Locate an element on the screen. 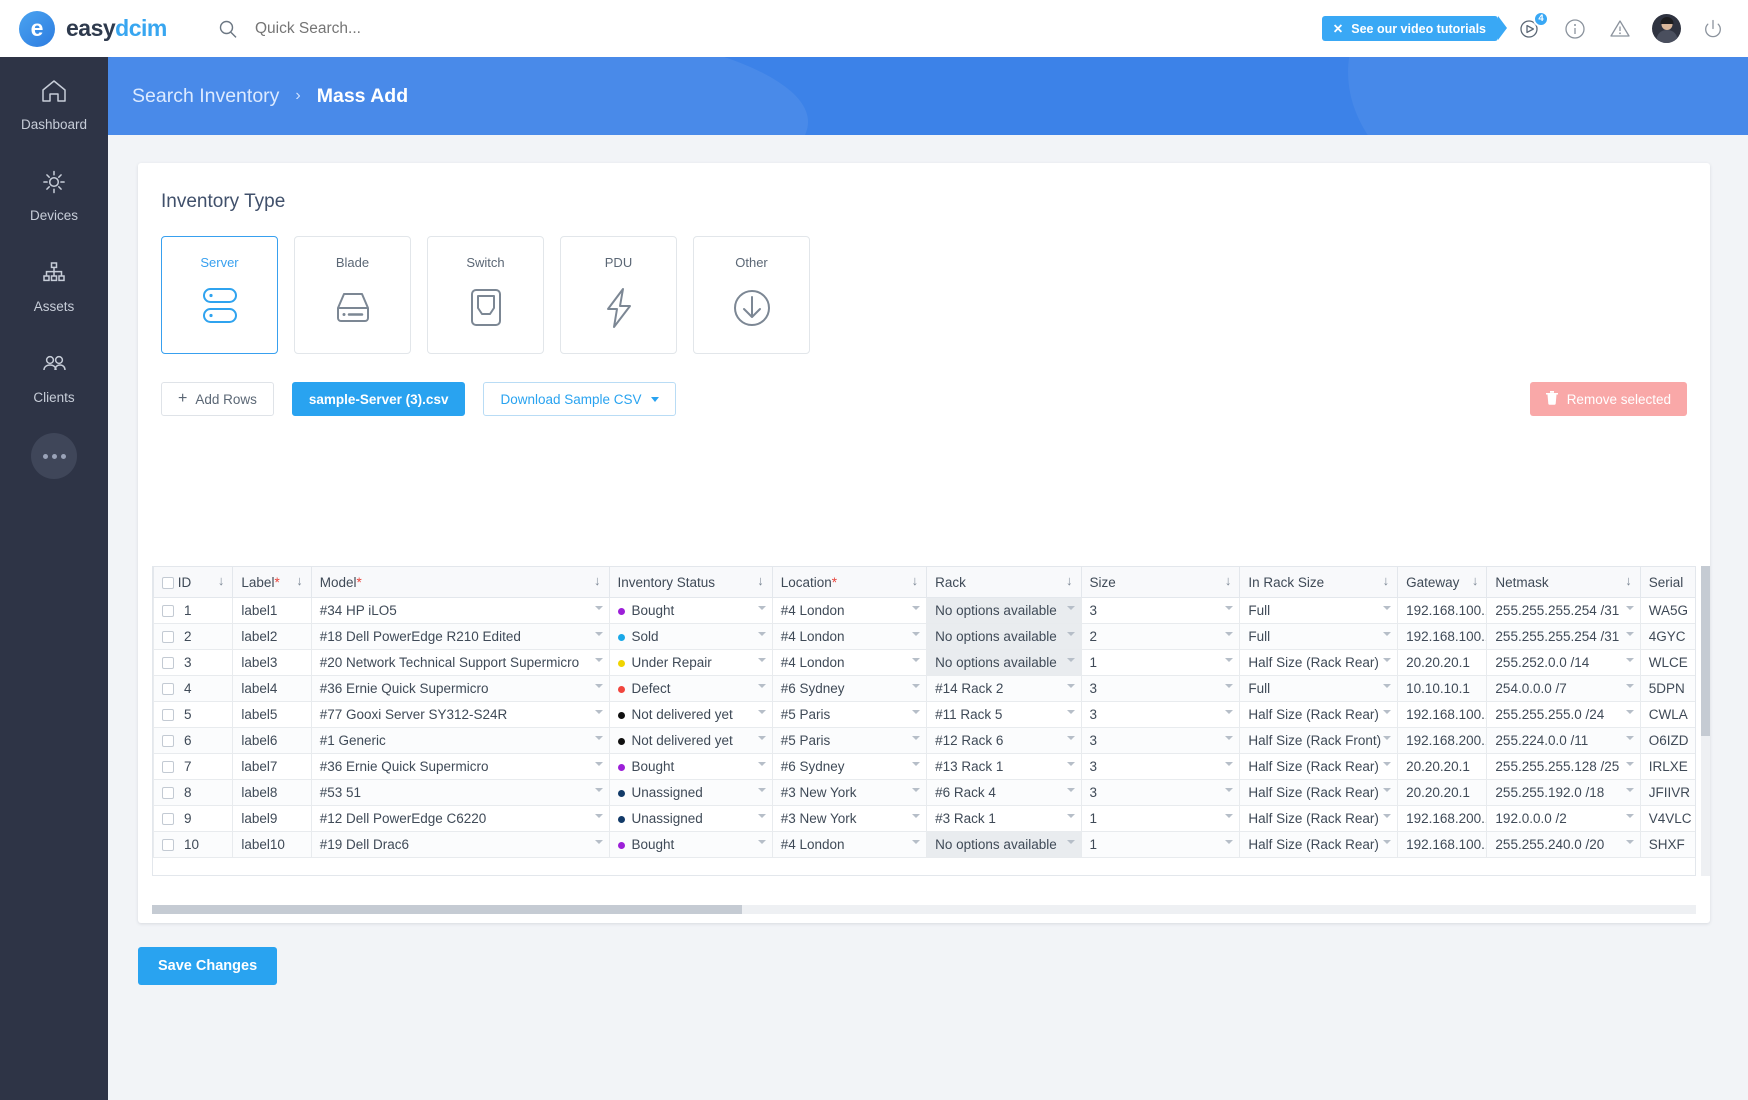  cell-status: Bought is located at coordinates (690, 610).